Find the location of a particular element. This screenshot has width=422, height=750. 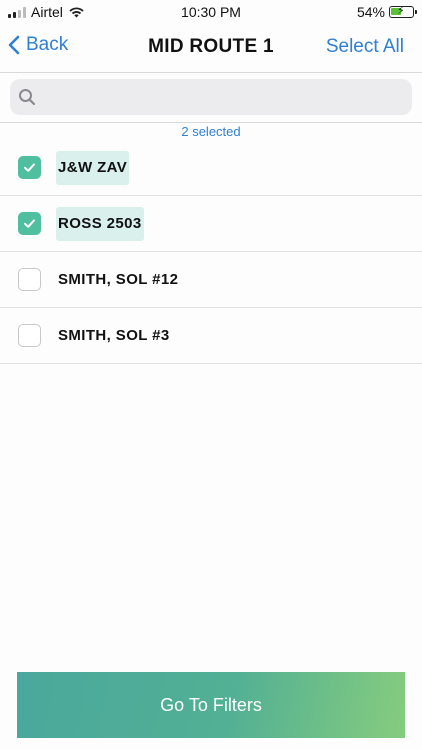

search-icon is located at coordinates (27, 97).